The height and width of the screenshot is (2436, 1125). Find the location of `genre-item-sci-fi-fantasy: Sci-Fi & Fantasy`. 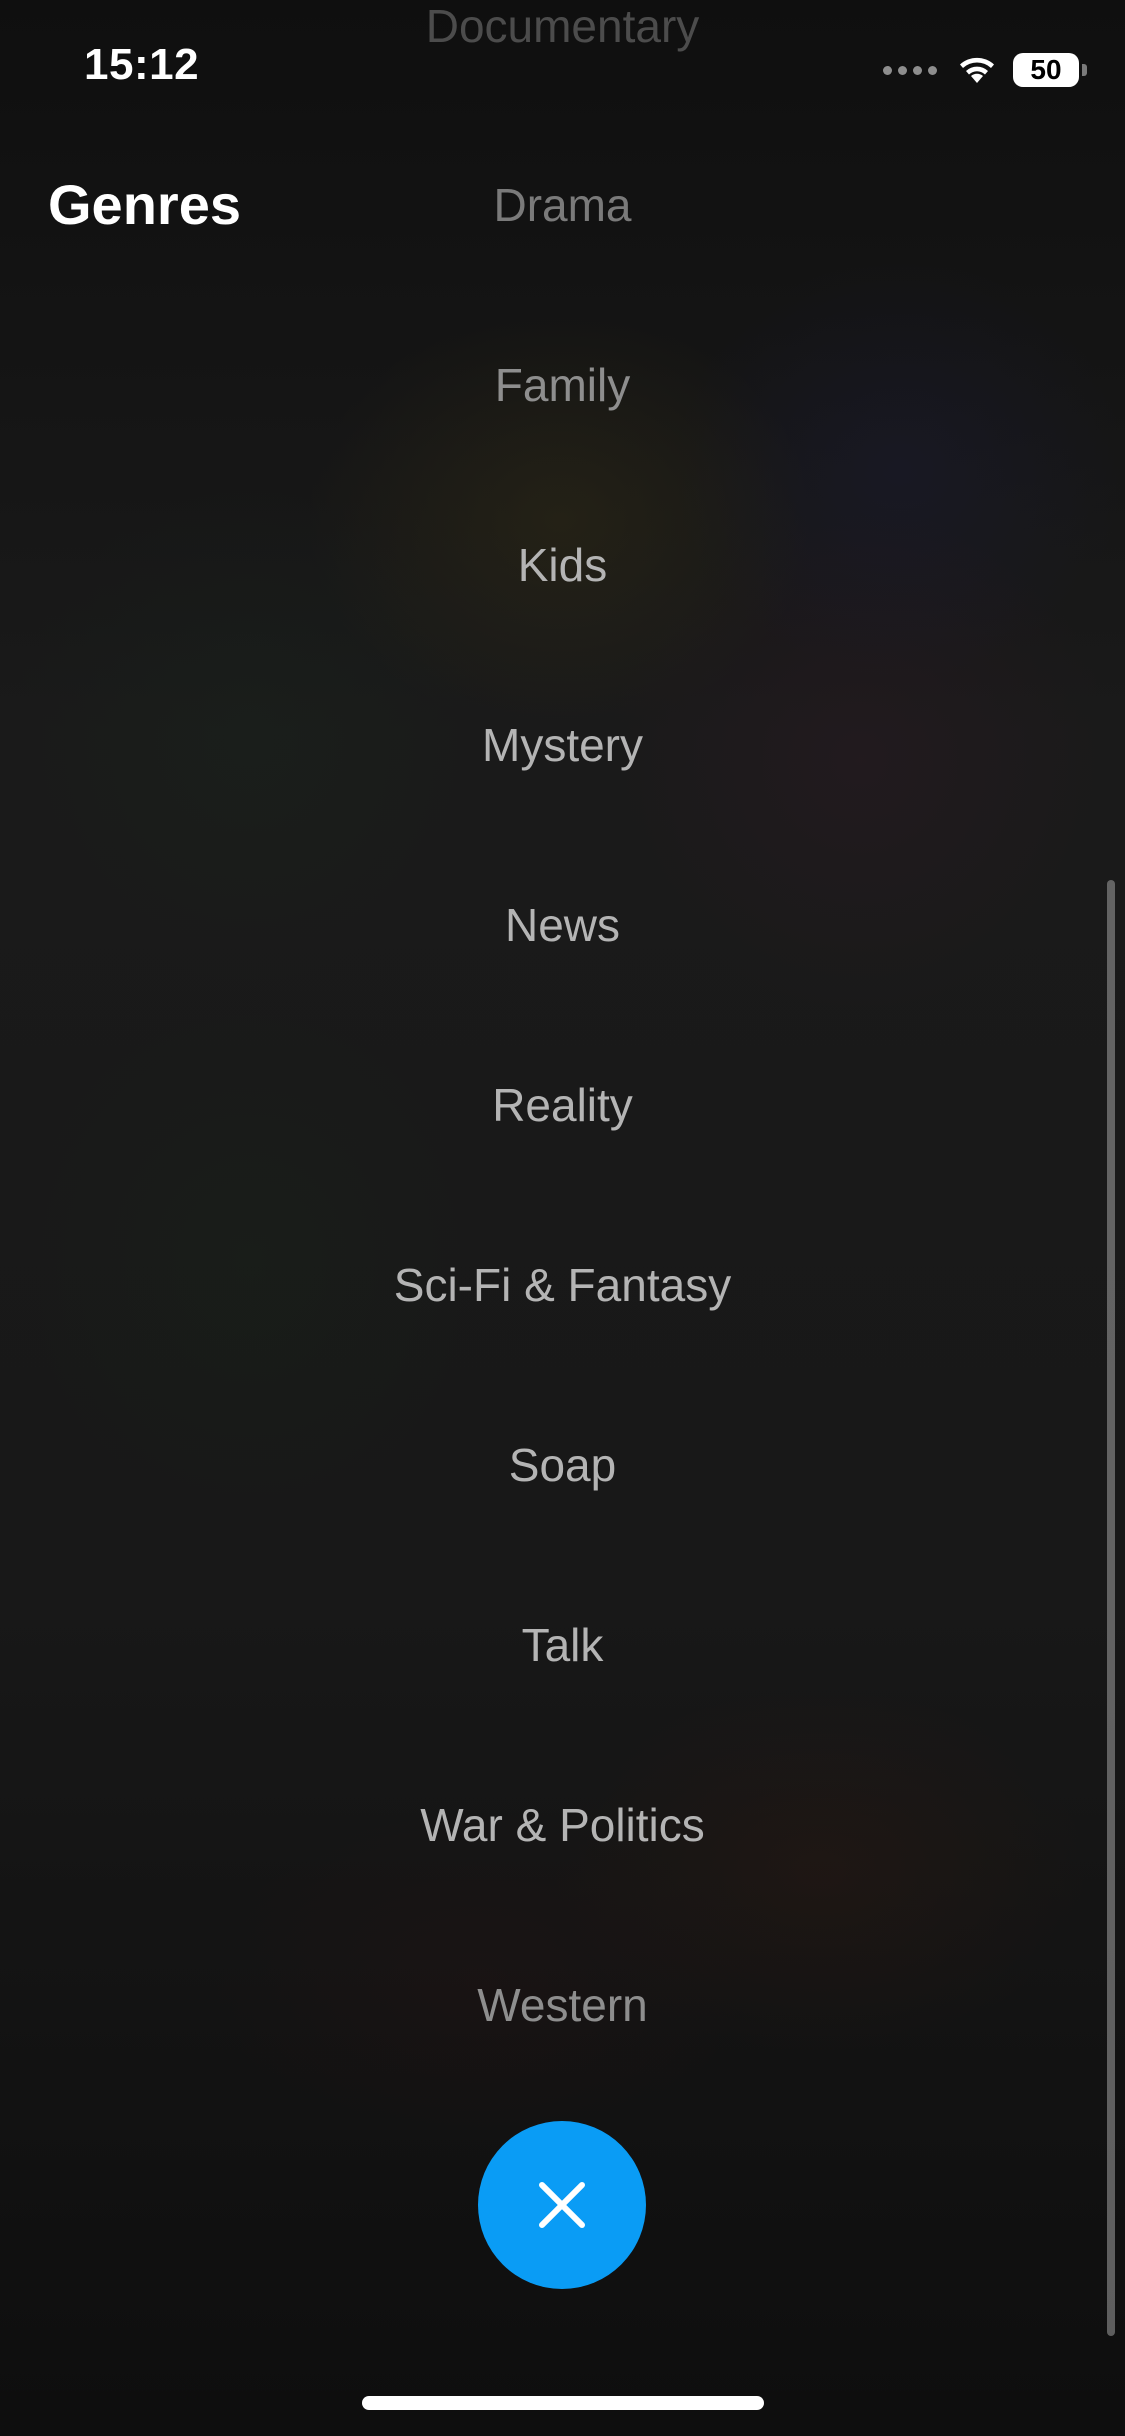

genre-item-sci-fi-fantasy: Sci-Fi & Fantasy is located at coordinates (562, 1285).